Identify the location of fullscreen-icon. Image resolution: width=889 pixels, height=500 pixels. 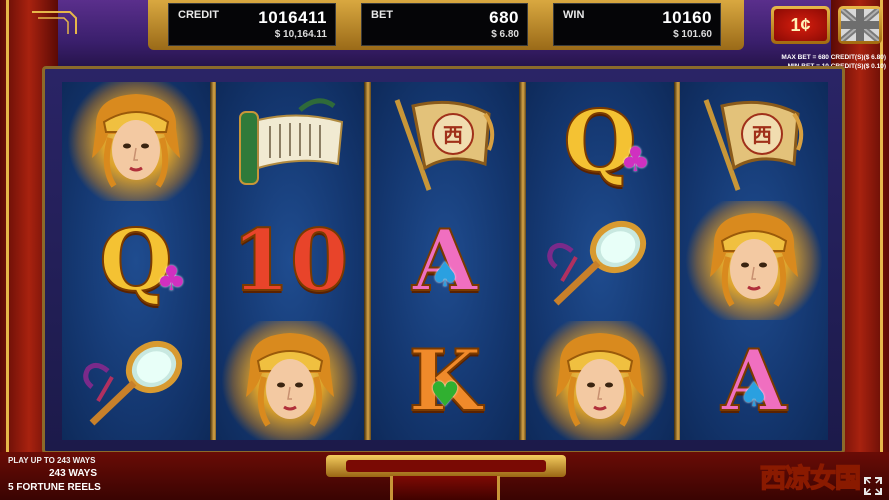
(873, 486).